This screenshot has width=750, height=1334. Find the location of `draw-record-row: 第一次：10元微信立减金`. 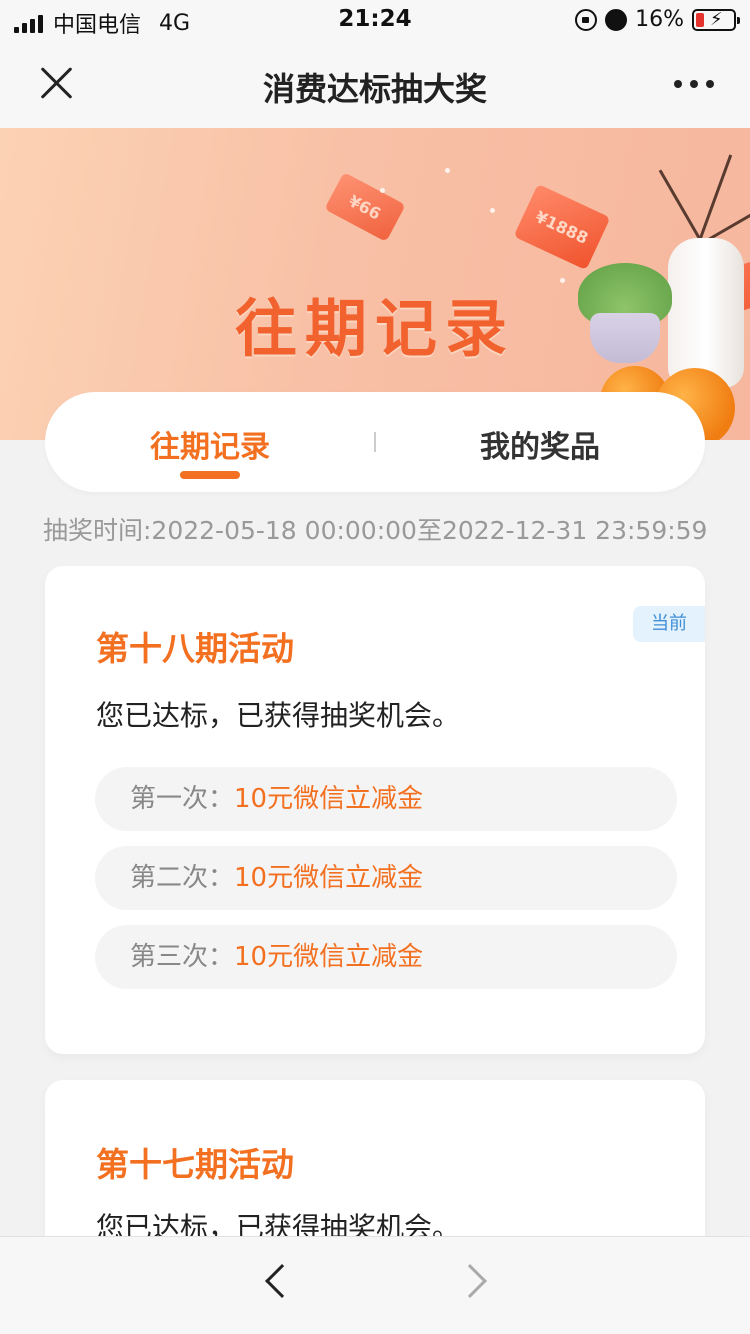

draw-record-row: 第一次：10元微信立减金 is located at coordinates (386, 799).